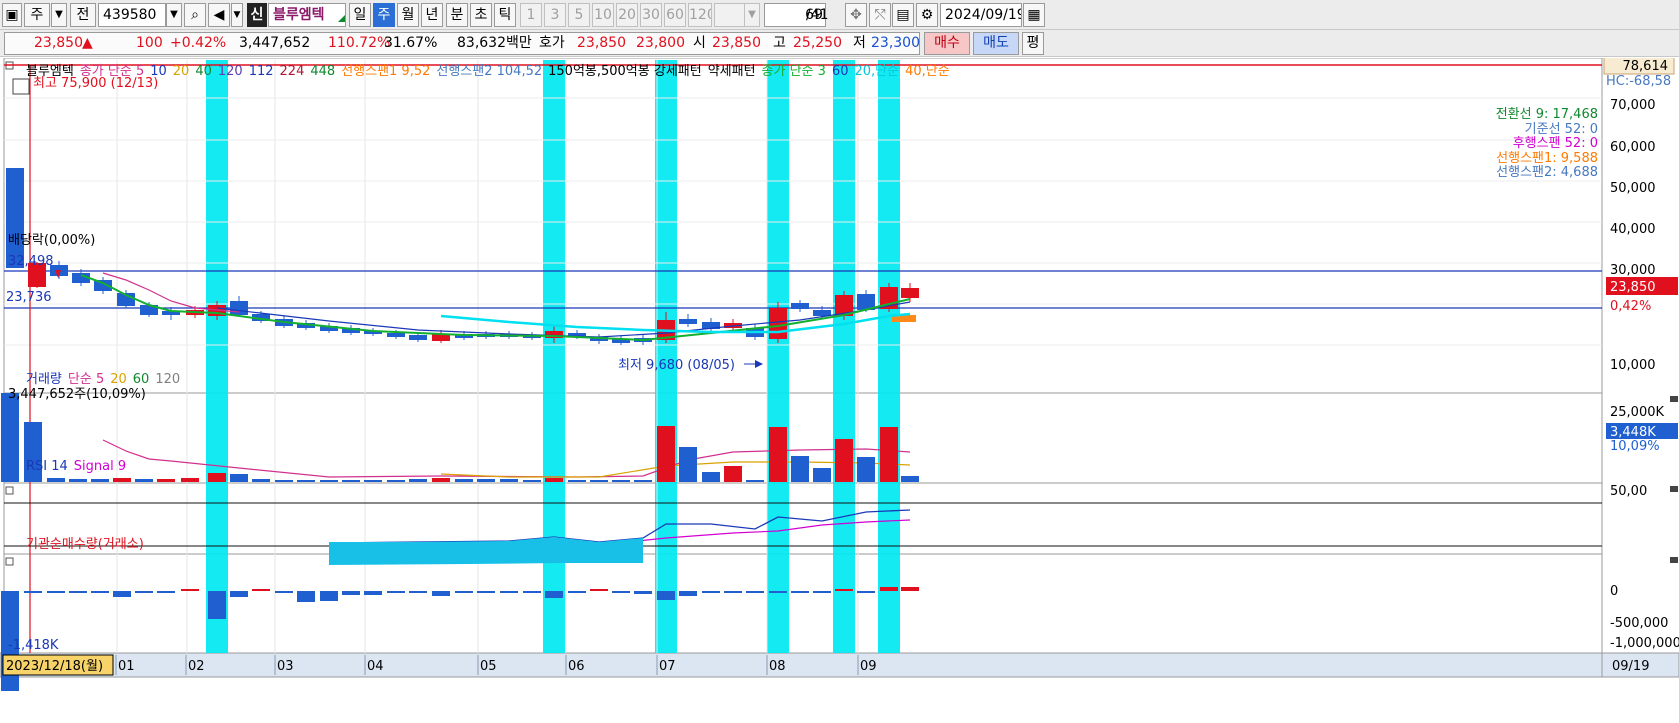 This screenshot has width=1679, height=723. Describe the element at coordinates (927, 15) in the screenshot. I see `gear-icon: ⚙` at that location.